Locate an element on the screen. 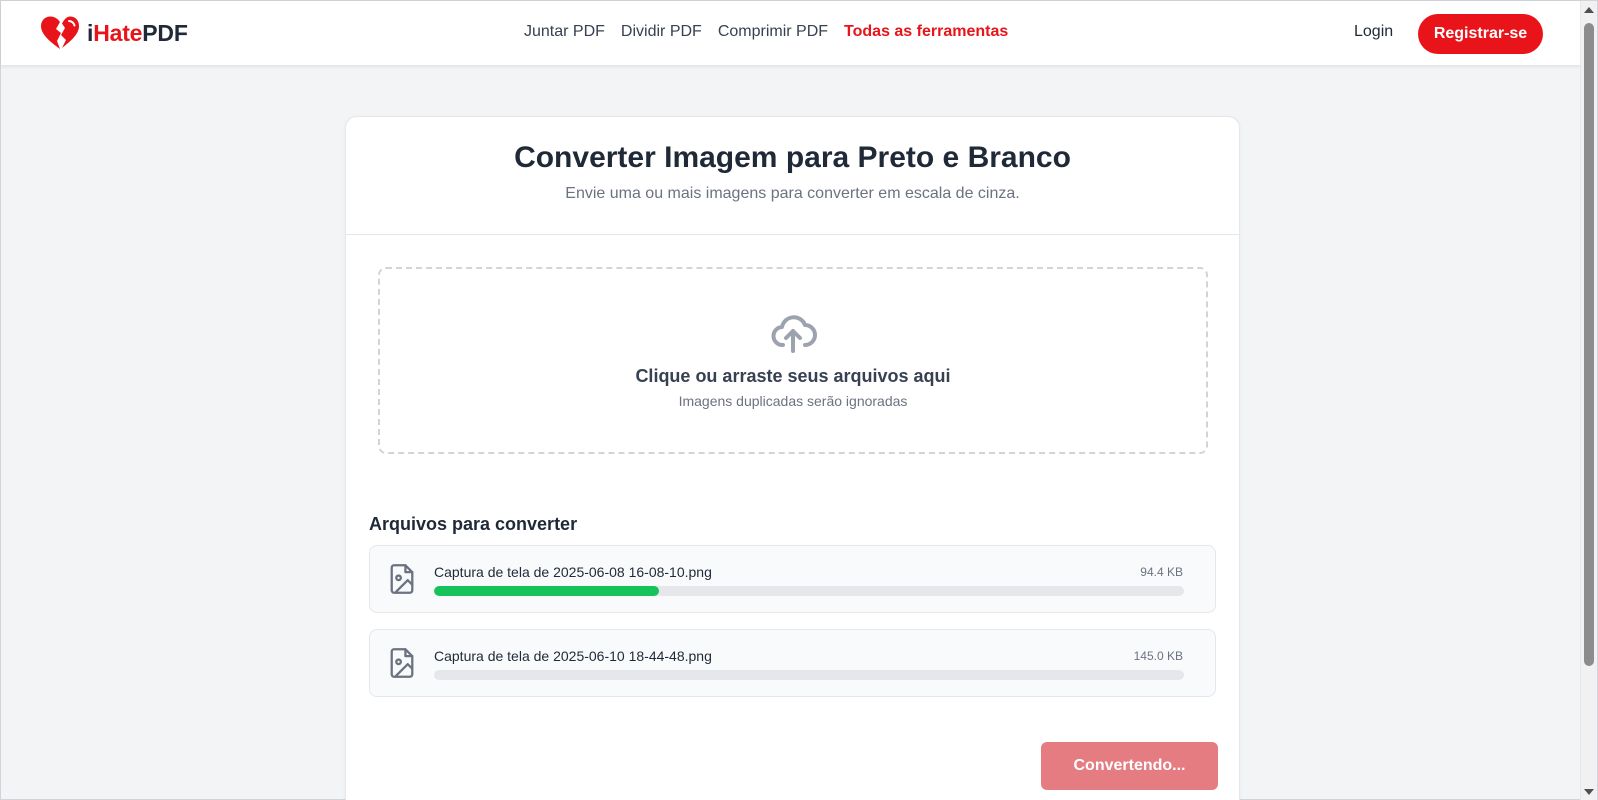  cloud-upload-icon is located at coordinates (794, 334).